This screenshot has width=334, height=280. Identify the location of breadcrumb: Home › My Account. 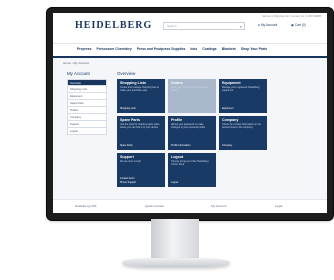
(76, 63).